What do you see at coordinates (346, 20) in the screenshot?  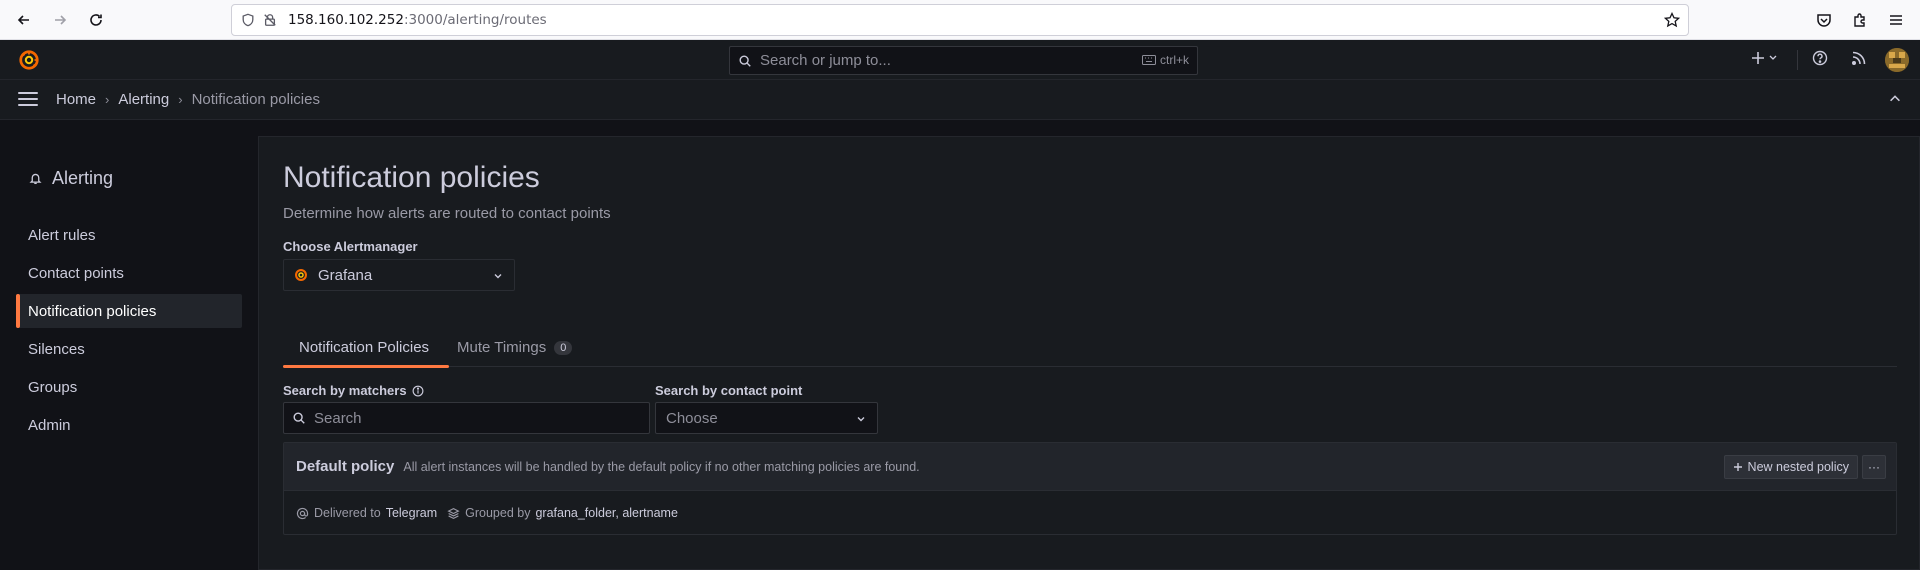 I see `url-host: 158.160.102.252` at bounding box center [346, 20].